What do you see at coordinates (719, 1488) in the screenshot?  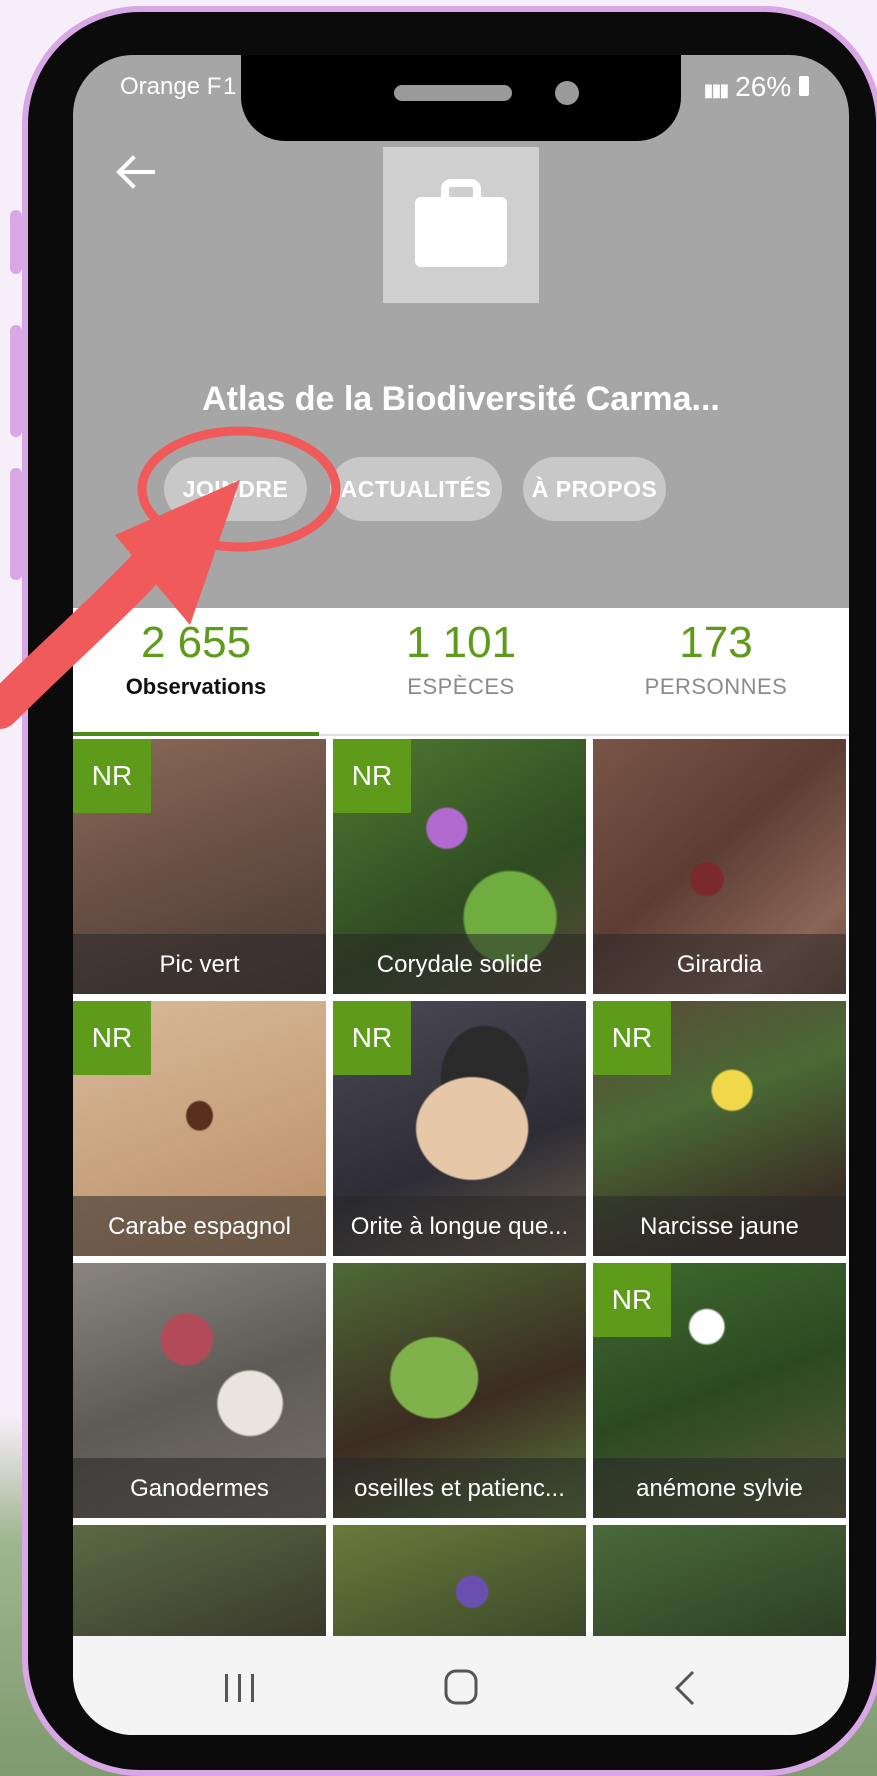 I see `observation-name: anémone sylvie` at bounding box center [719, 1488].